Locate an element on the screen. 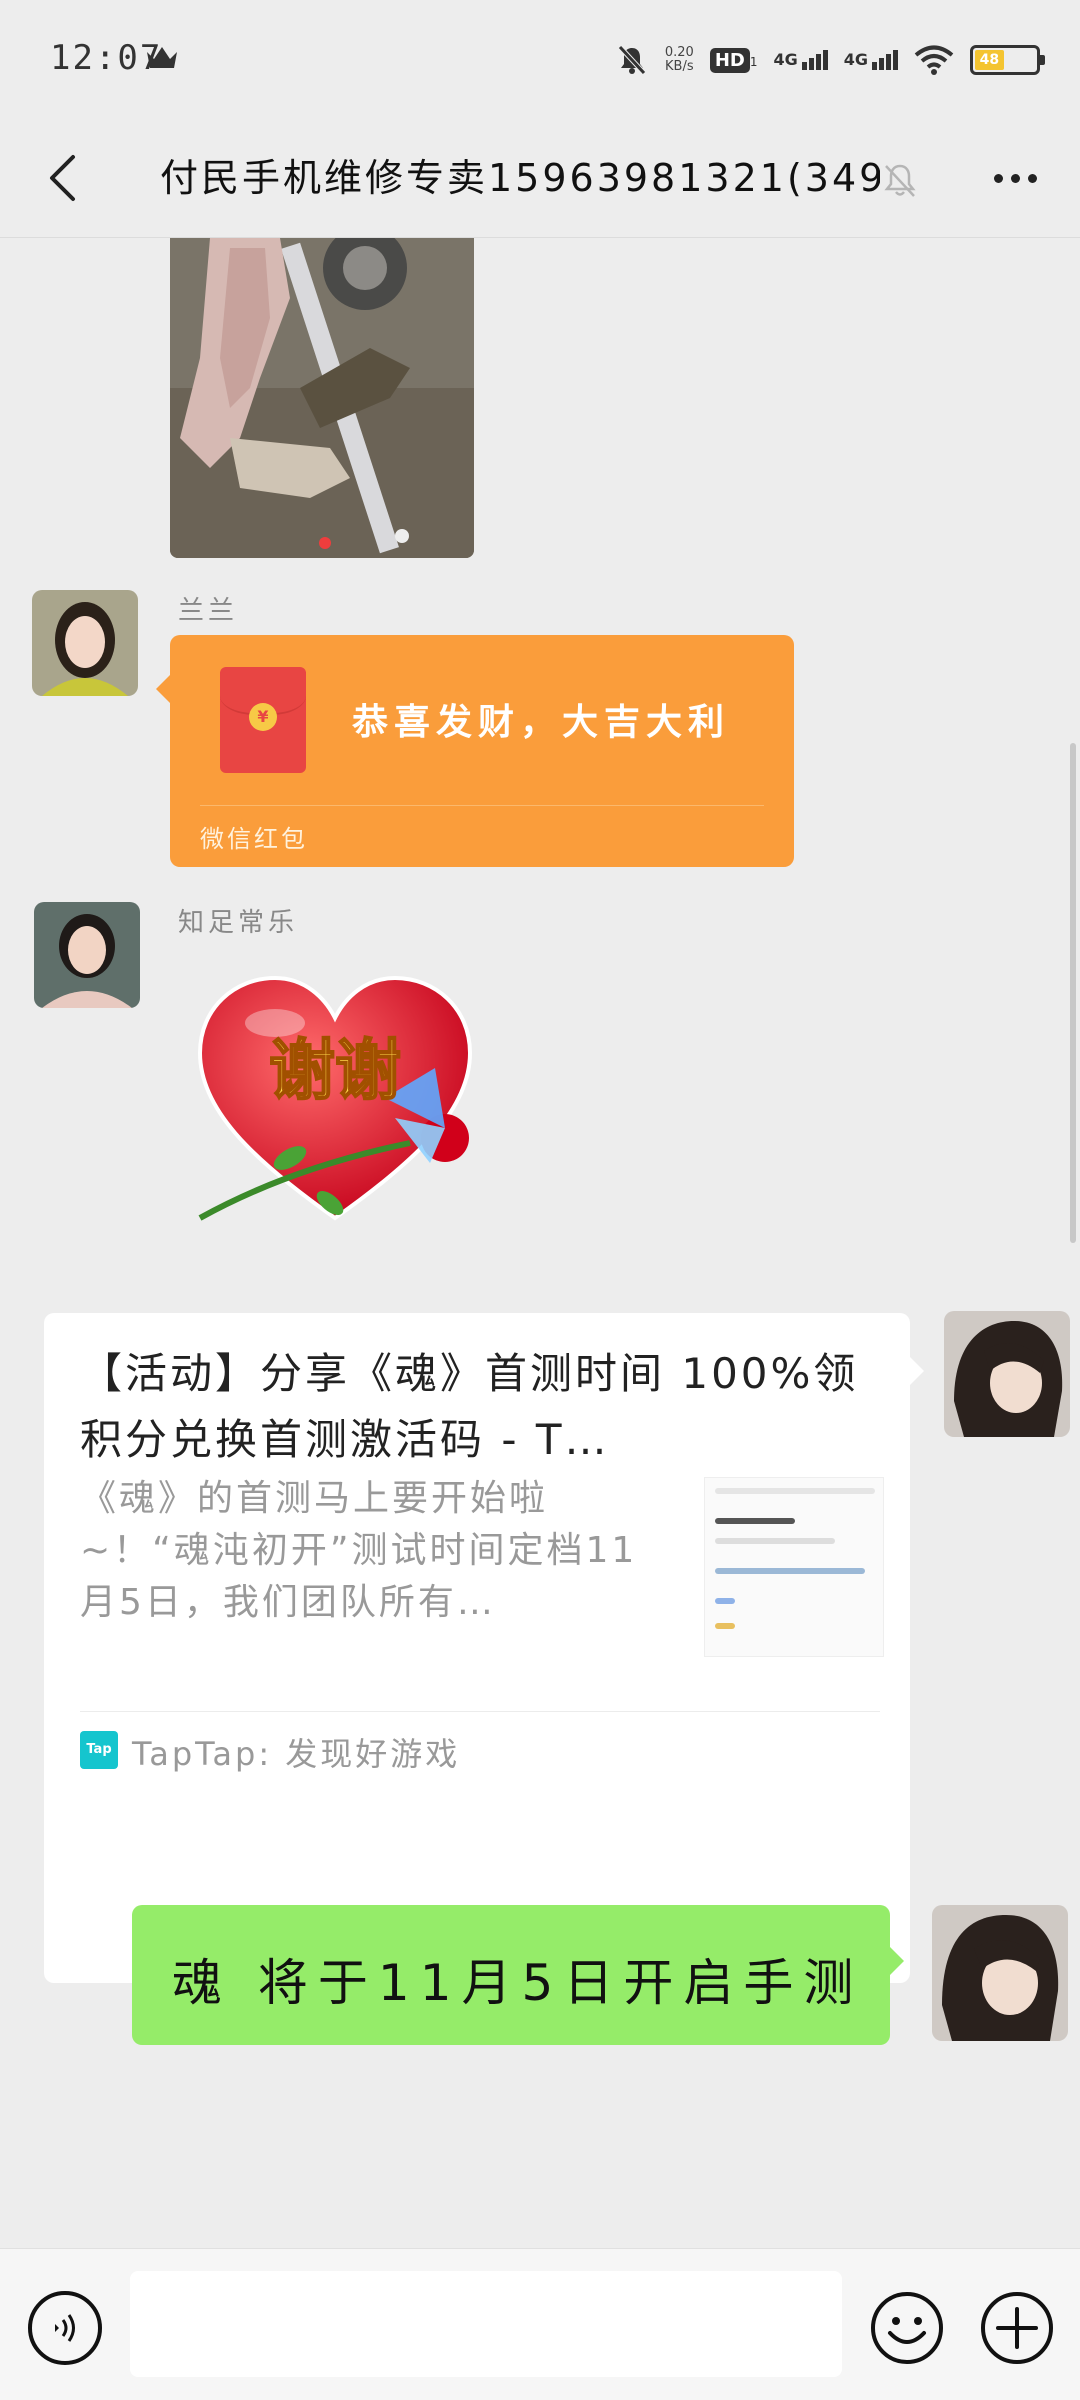 The width and height of the screenshot is (1080, 2400). taptap-icon: Tap is located at coordinates (99, 1750).